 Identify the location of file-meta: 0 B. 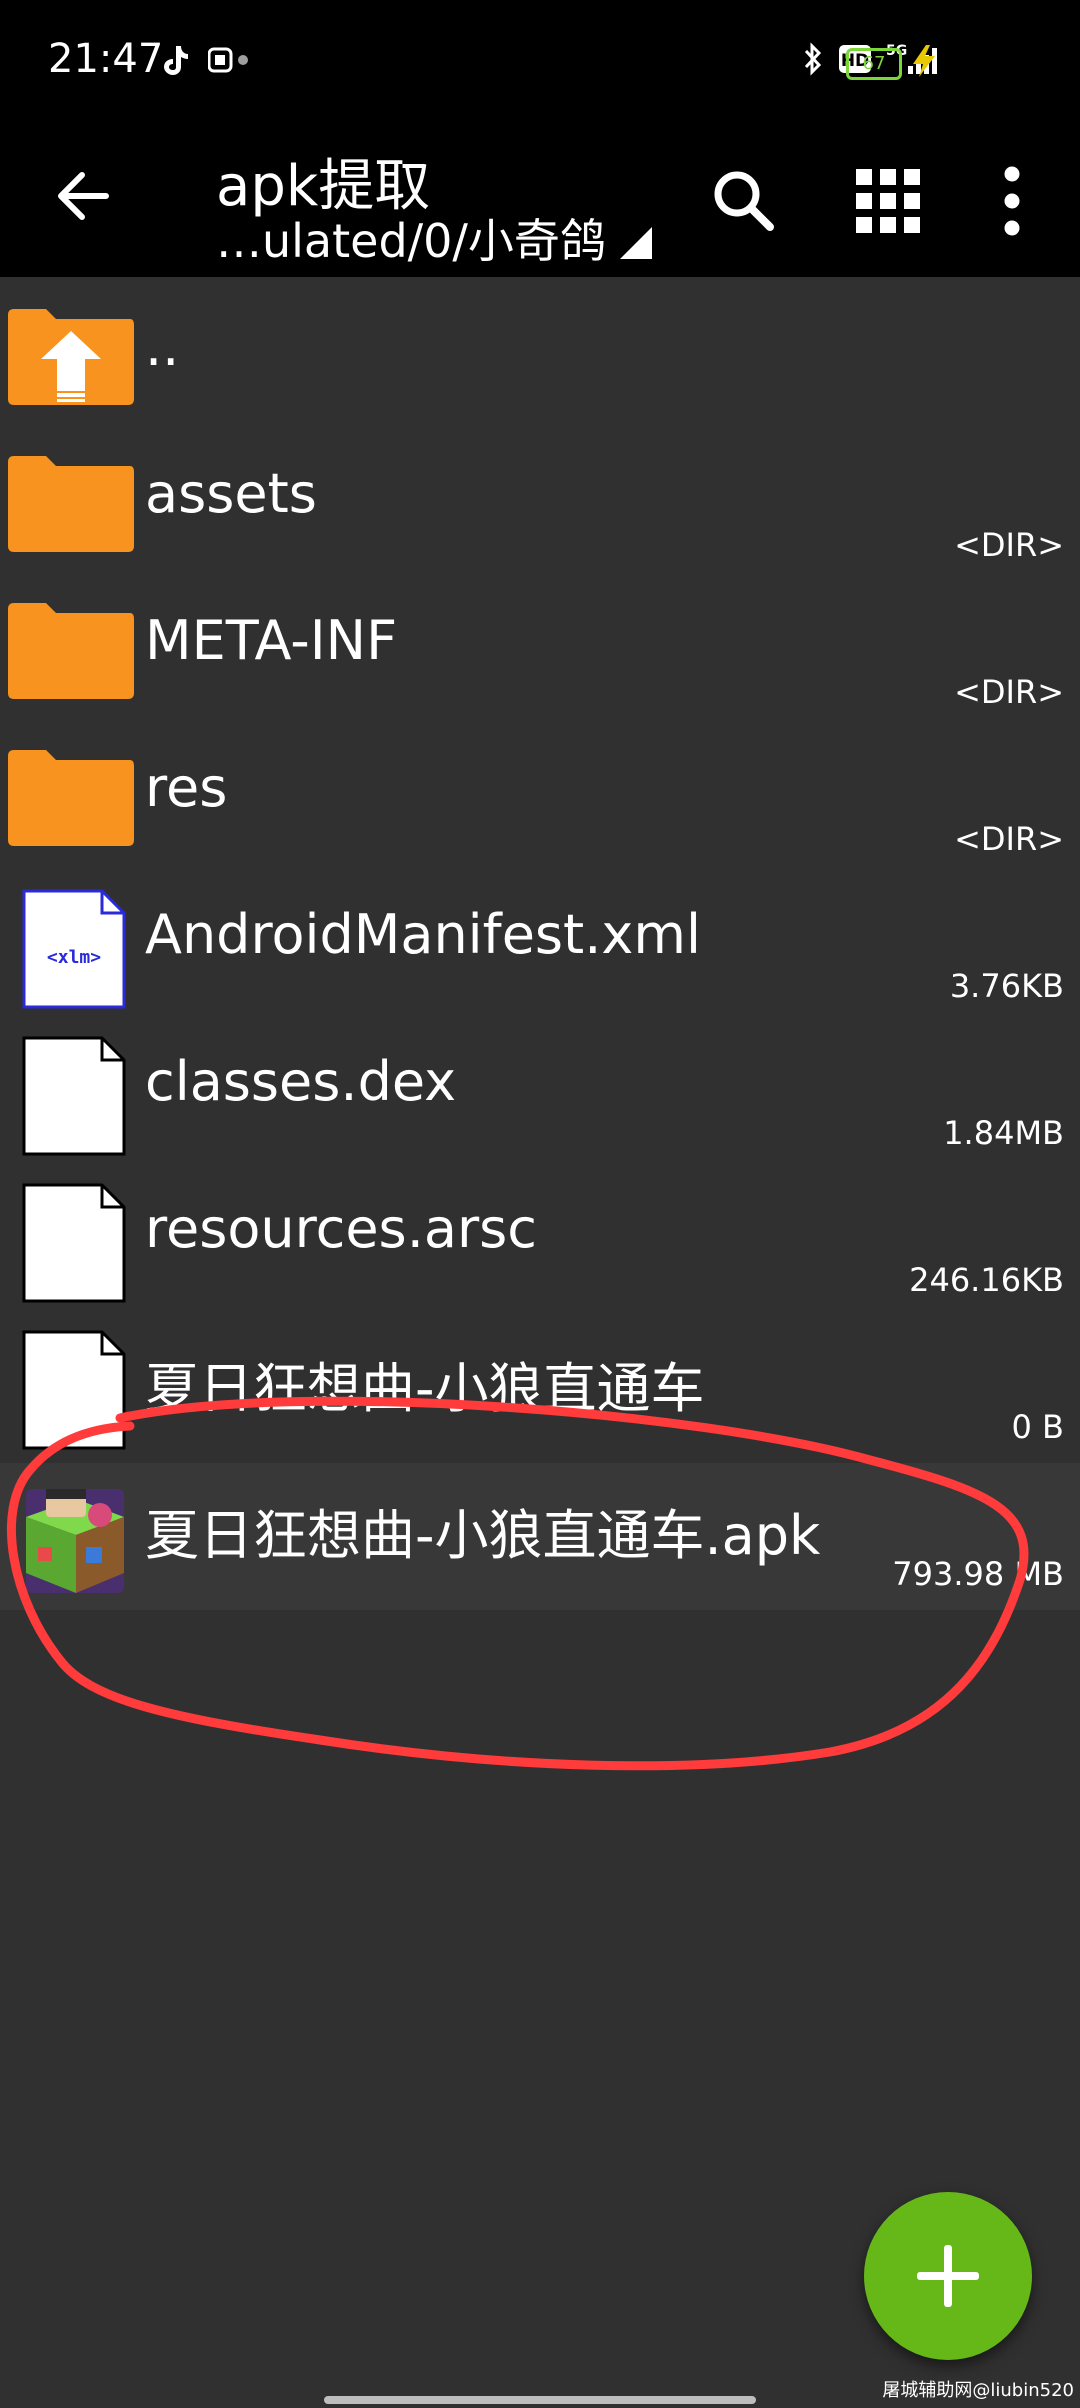
(1037, 1427).